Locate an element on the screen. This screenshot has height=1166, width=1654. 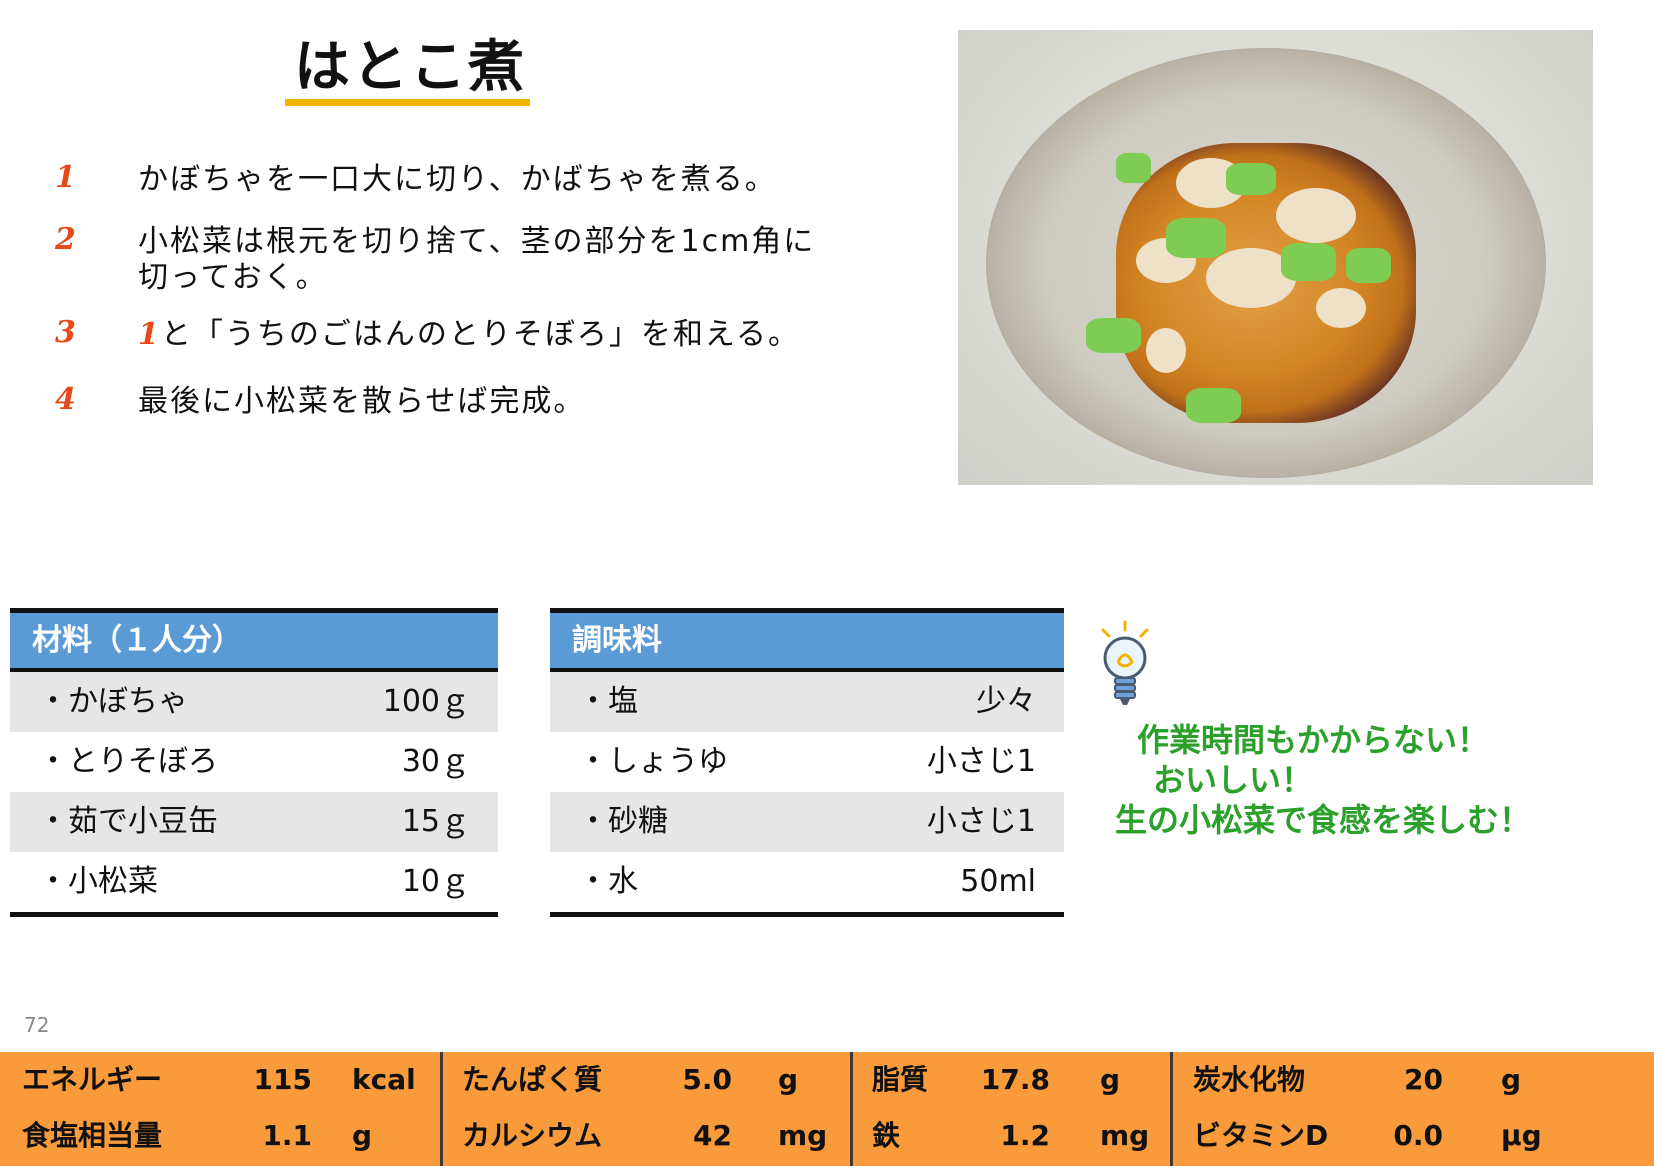
nutrition-label: 炭水化物 is located at coordinates (1249, 1079).